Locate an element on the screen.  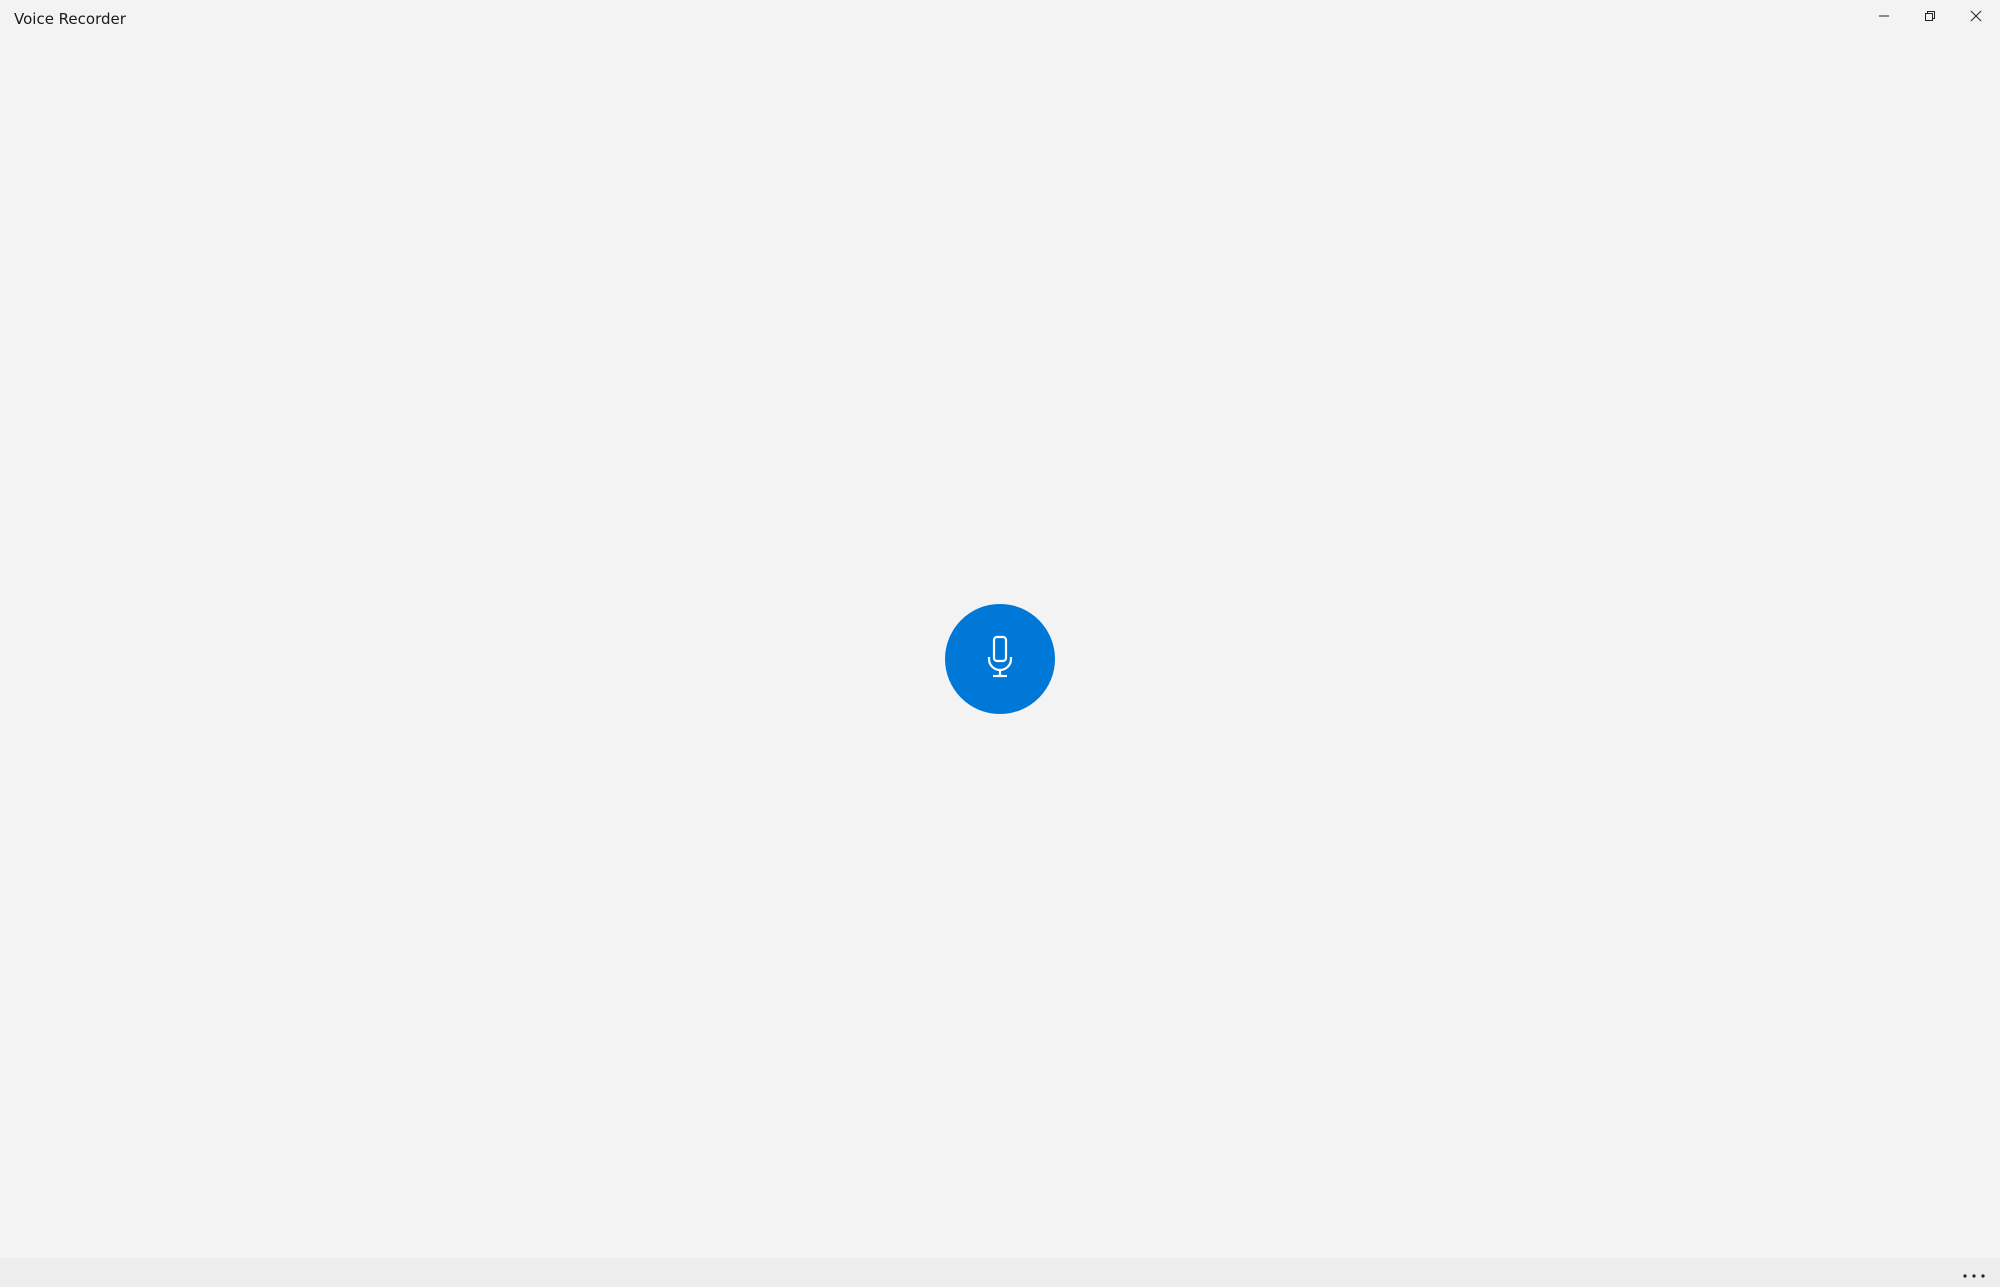
restore-icon is located at coordinates (1930, 16).